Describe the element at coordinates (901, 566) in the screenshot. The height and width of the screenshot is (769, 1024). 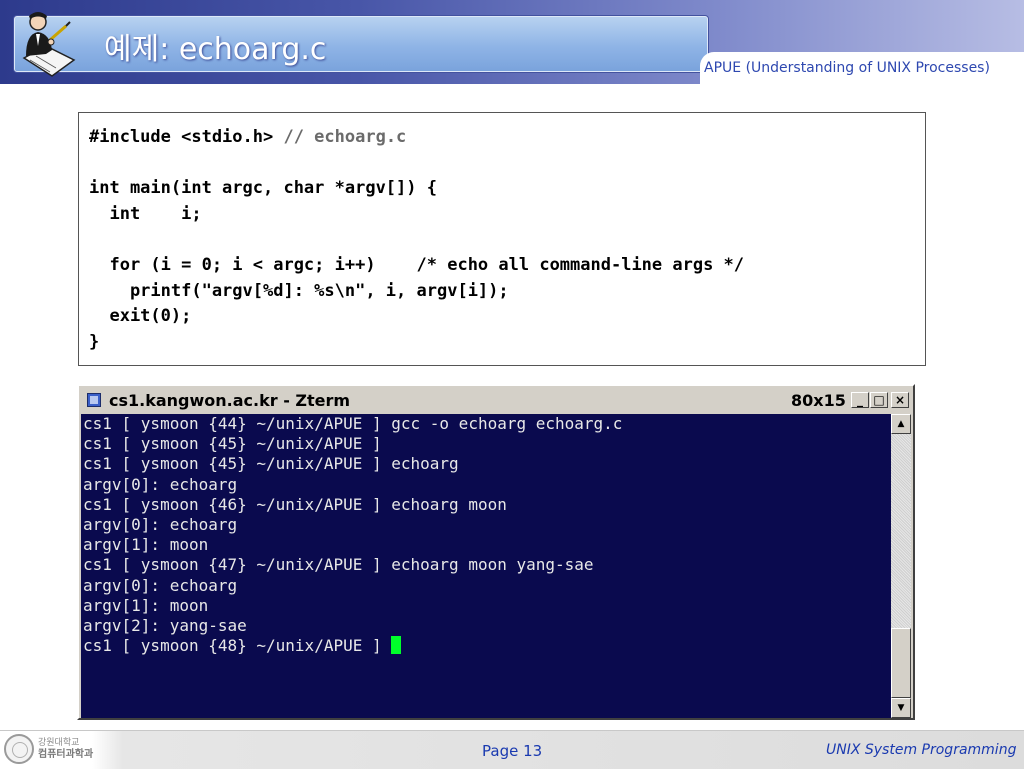
I see `terminal-scrollbar: ▲ ▼` at that location.